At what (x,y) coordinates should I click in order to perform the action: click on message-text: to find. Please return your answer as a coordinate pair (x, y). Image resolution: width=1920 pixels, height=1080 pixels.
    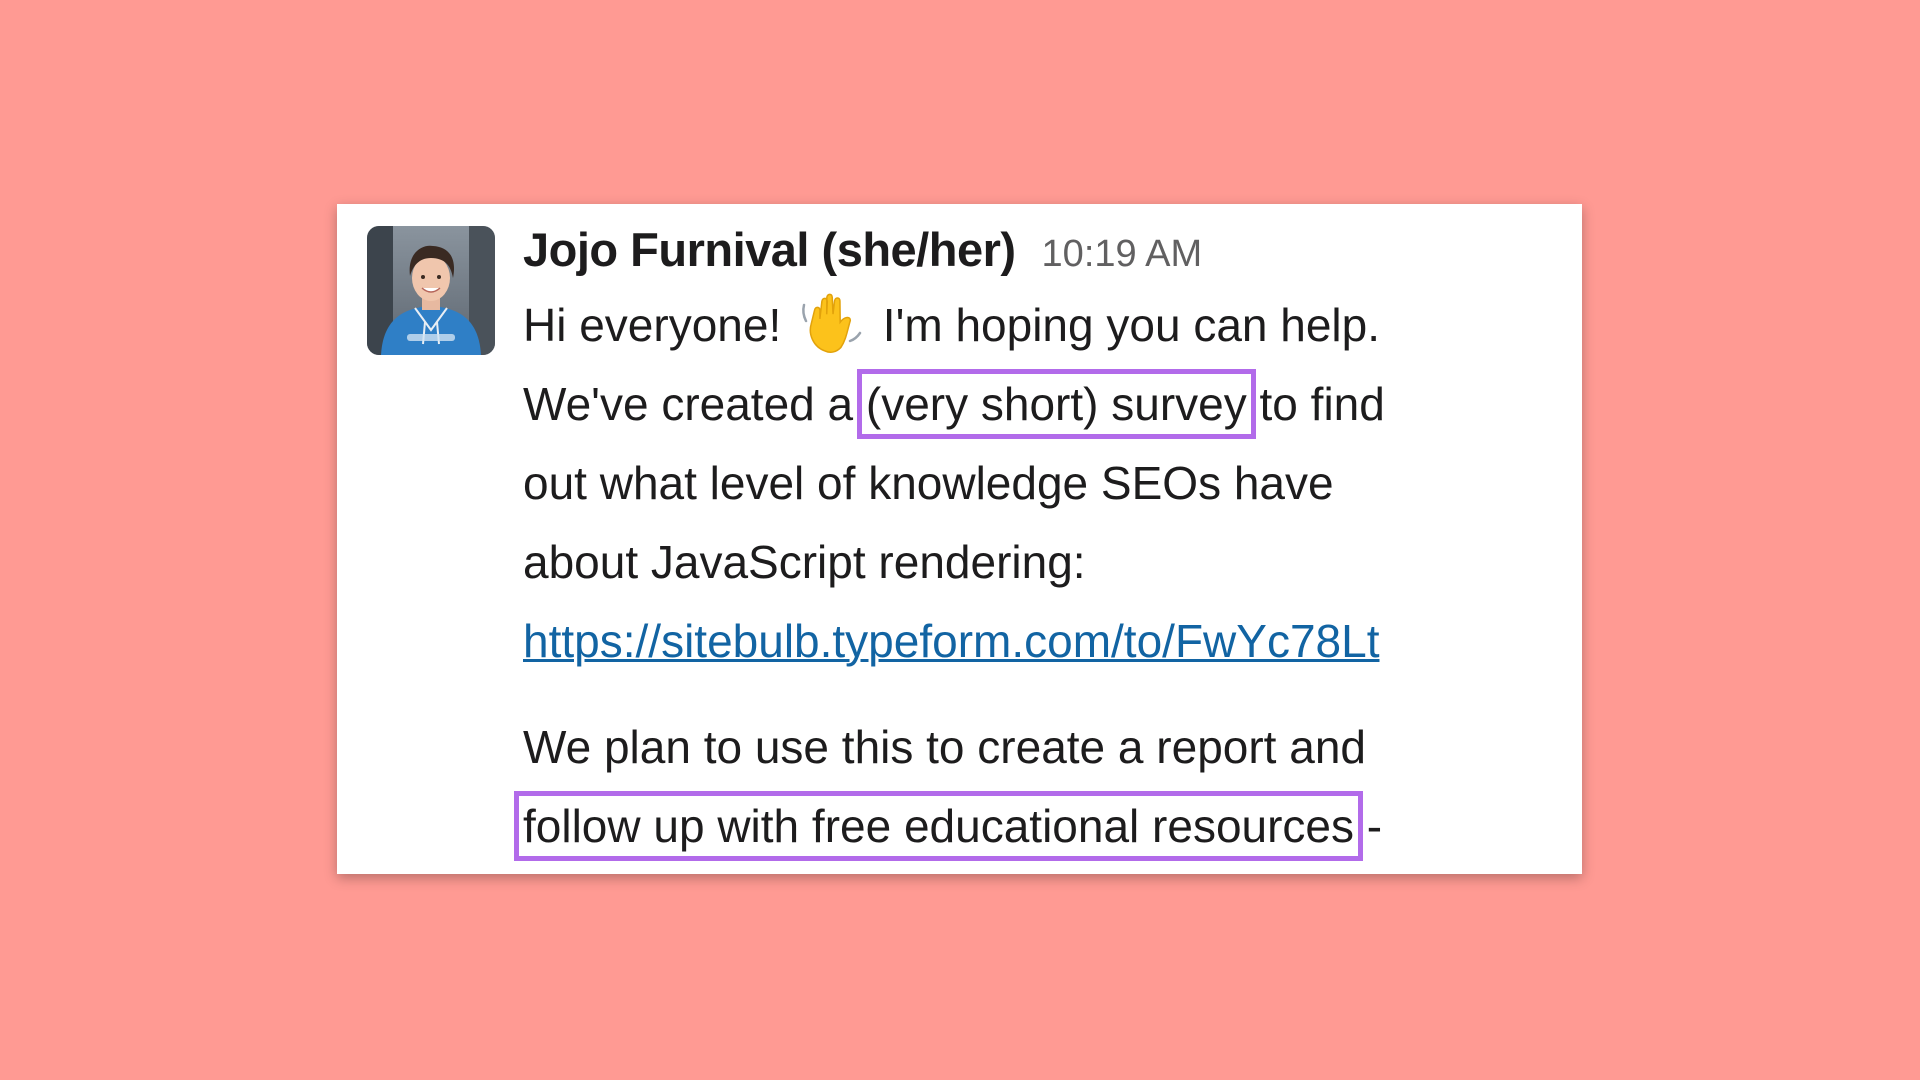
    Looking at the image, I should click on (1315, 404).